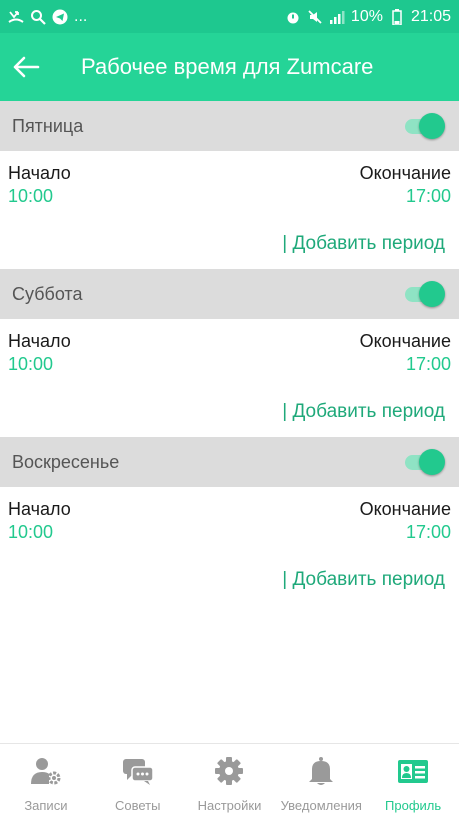 The width and height of the screenshot is (459, 816). I want to click on back-button, so click(26, 67).